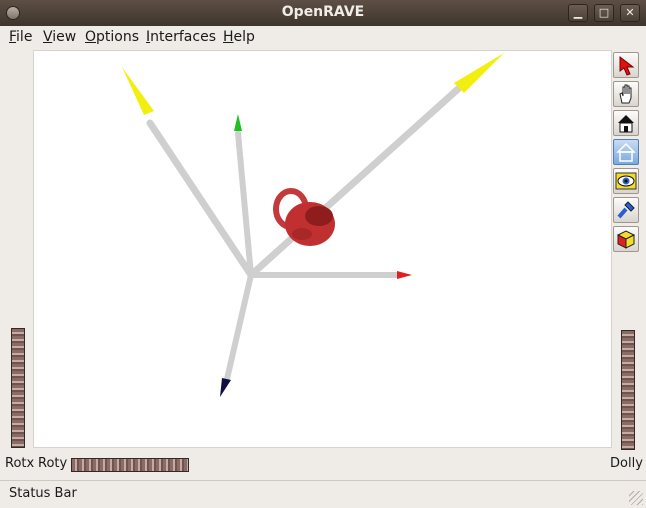 The width and height of the screenshot is (646, 508). Describe the element at coordinates (59, 37) in the screenshot. I see `menu-view: View` at that location.